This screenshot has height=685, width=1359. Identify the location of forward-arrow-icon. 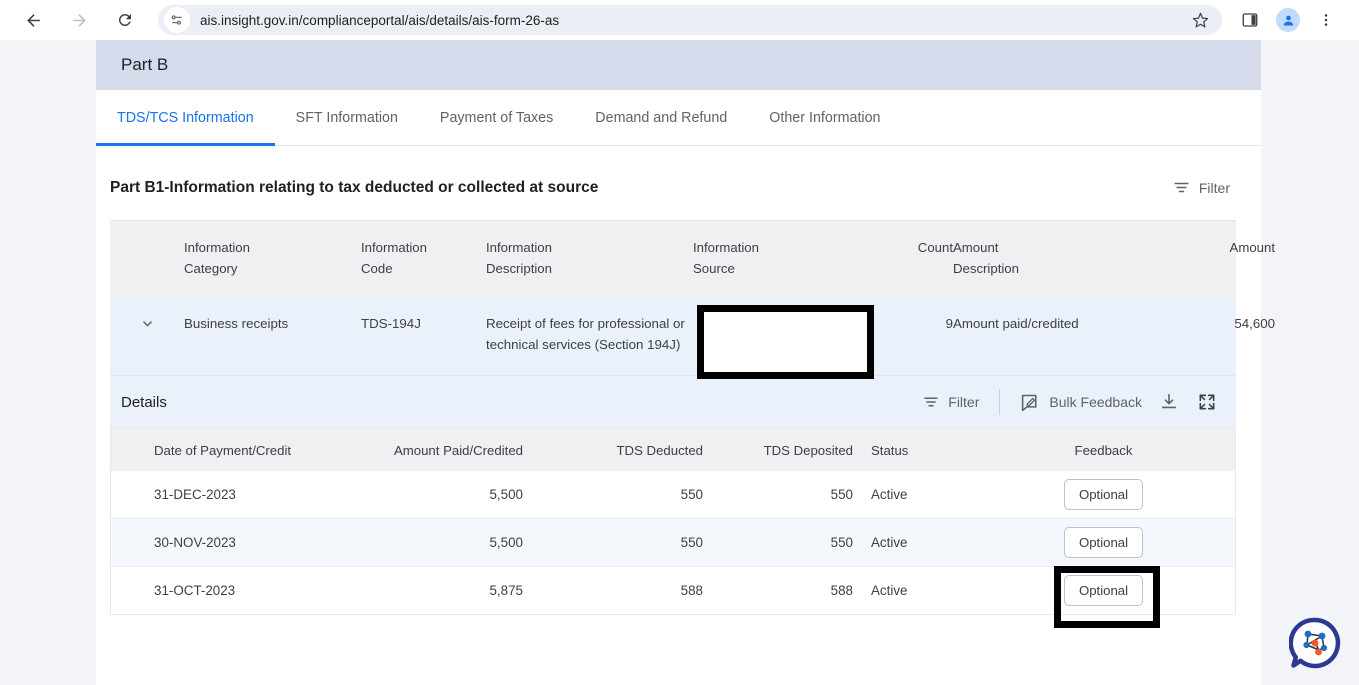
(79, 20).